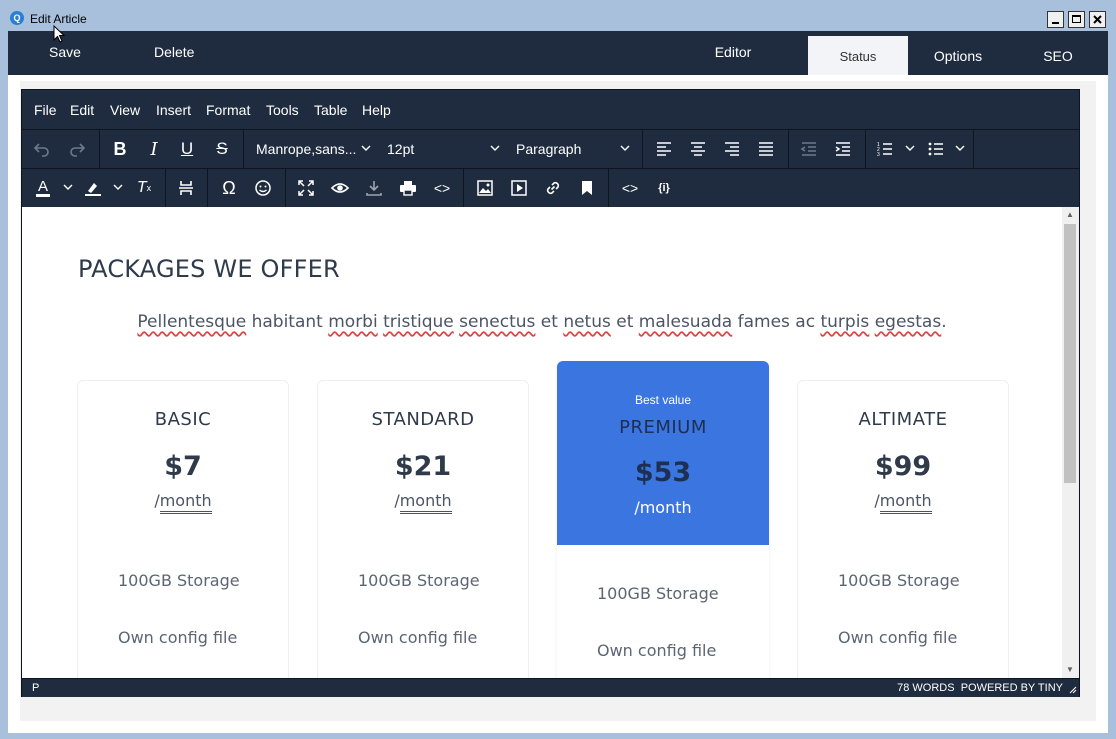 This screenshot has width=1116, height=739. I want to click on scrollbar-thumb, so click(1070, 353).